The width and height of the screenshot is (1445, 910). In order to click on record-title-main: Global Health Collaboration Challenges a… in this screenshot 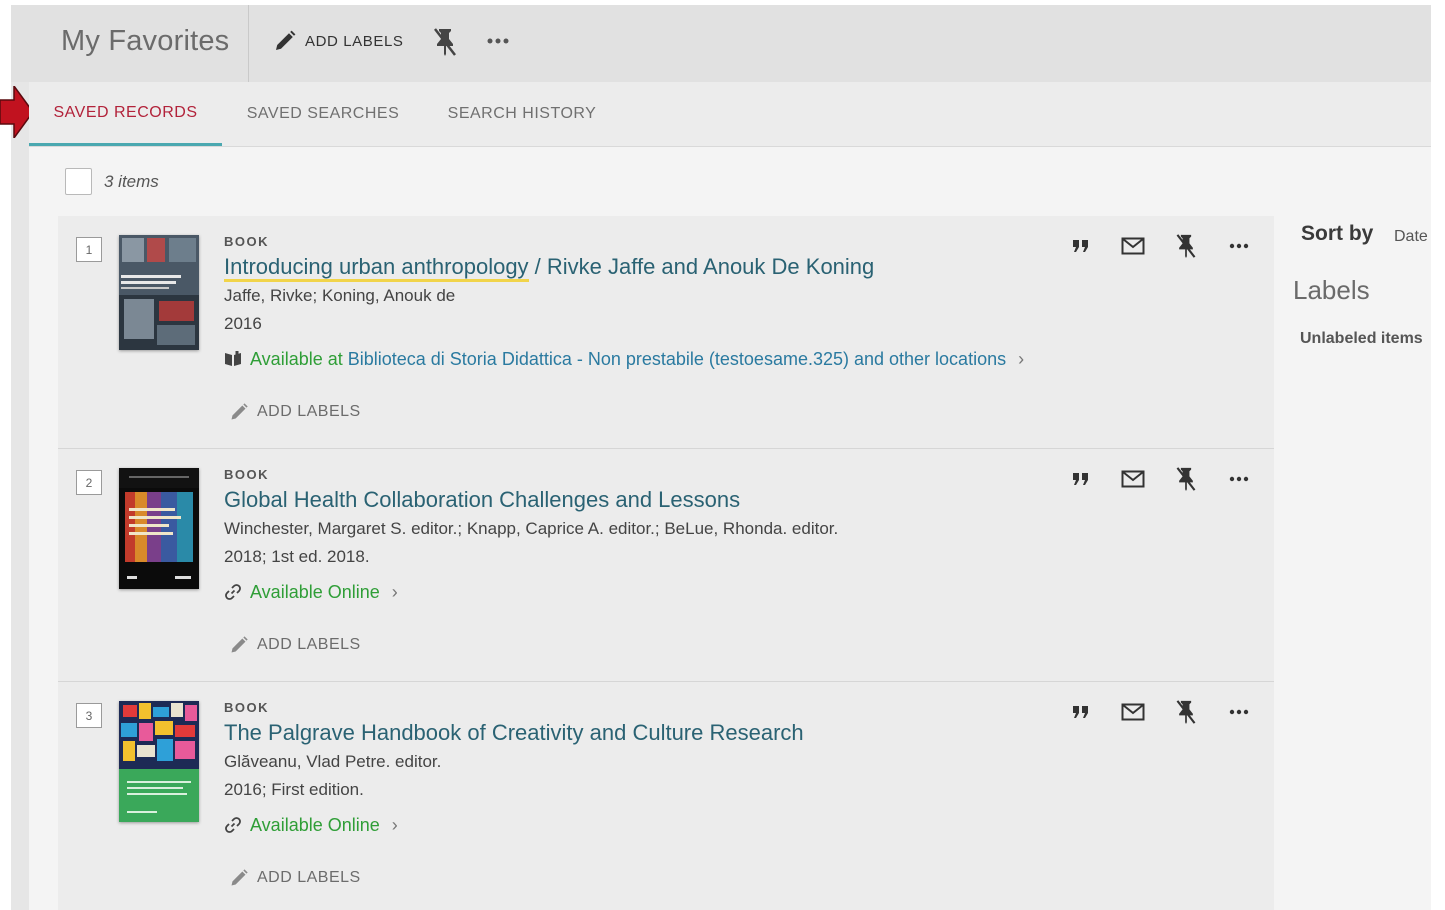, I will do `click(482, 499)`.